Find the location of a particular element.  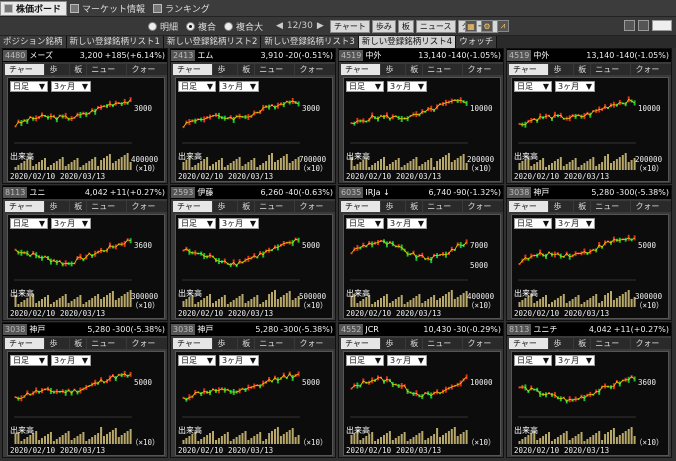

bulk-button-0: チャート is located at coordinates (350, 26).